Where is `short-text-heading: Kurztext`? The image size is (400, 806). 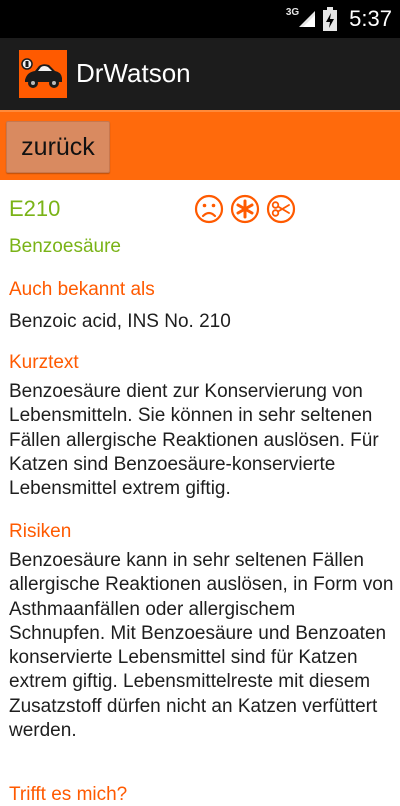
short-text-heading: Kurztext is located at coordinates (44, 362).